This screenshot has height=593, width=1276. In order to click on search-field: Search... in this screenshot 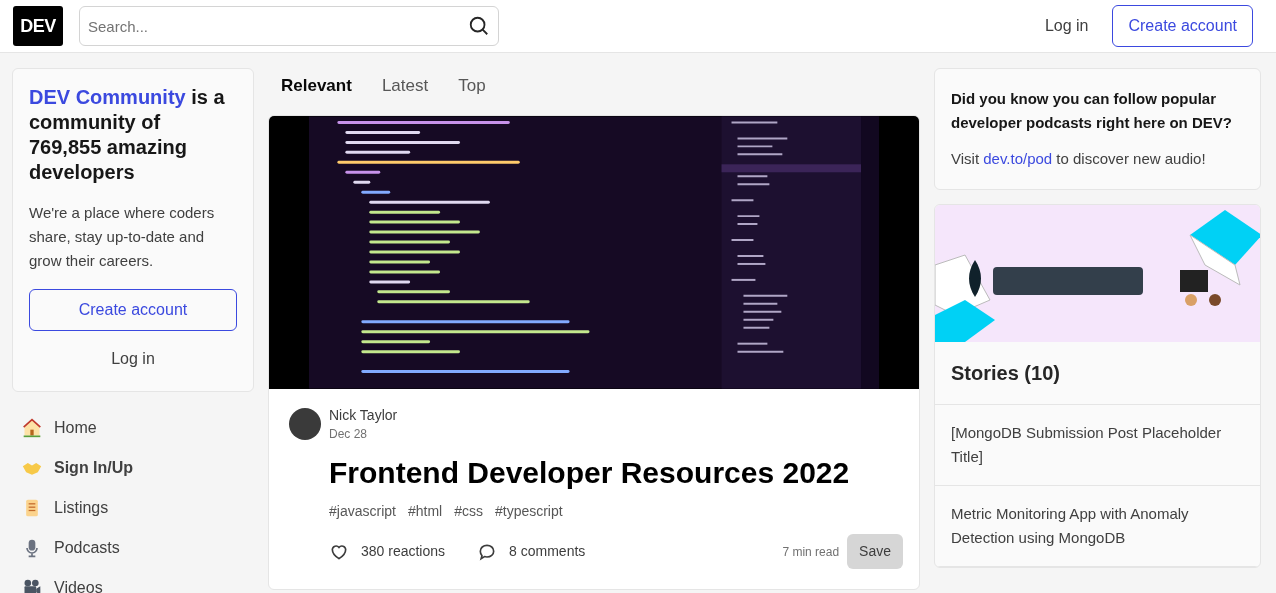, I will do `click(289, 26)`.